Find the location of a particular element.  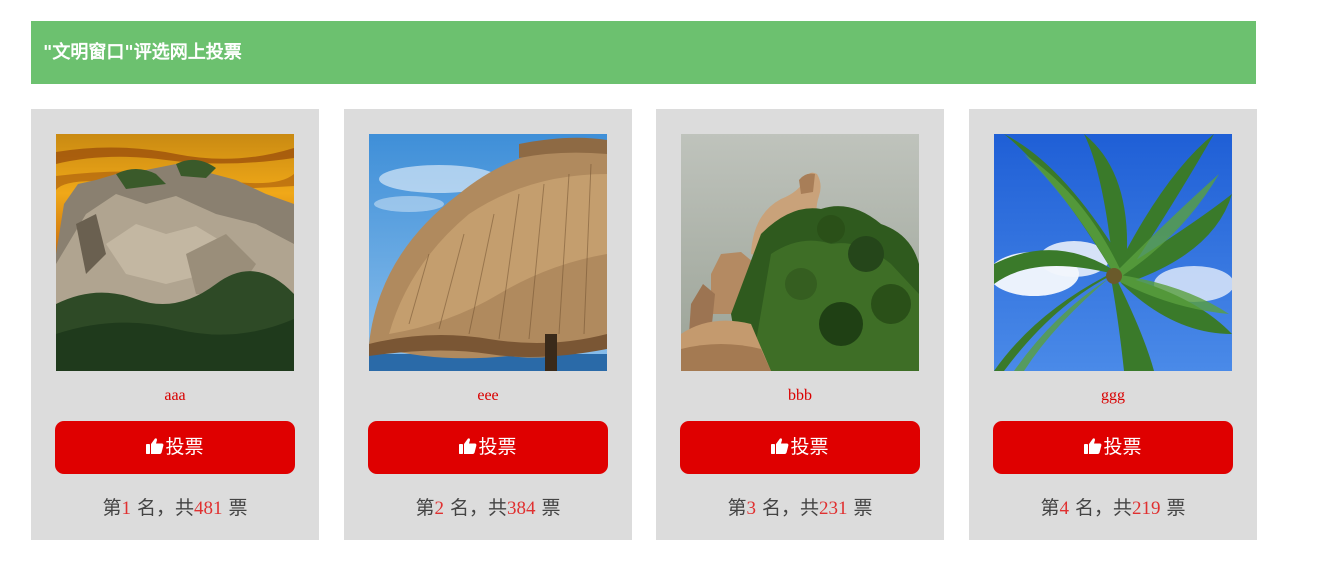

mountain-sunset-photo is located at coordinates (175, 252).